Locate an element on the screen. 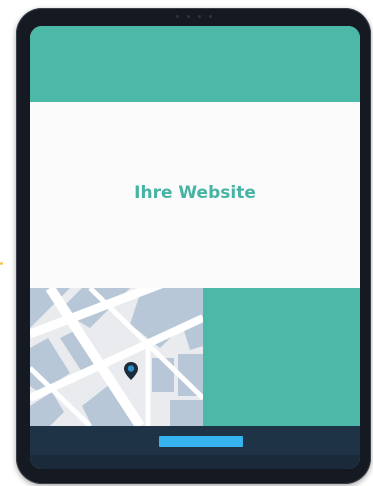 This screenshot has width=373, height=486. hero-title: Ihre Website is located at coordinates (195, 193).